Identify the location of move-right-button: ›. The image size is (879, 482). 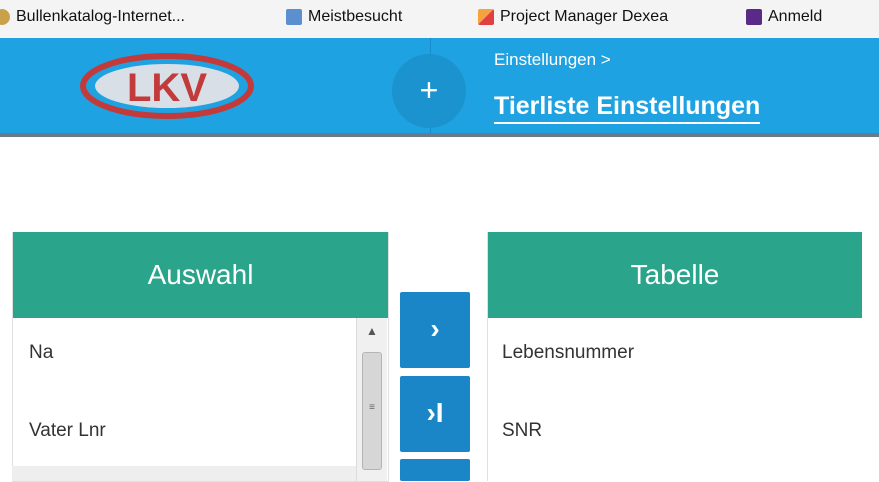
(435, 330).